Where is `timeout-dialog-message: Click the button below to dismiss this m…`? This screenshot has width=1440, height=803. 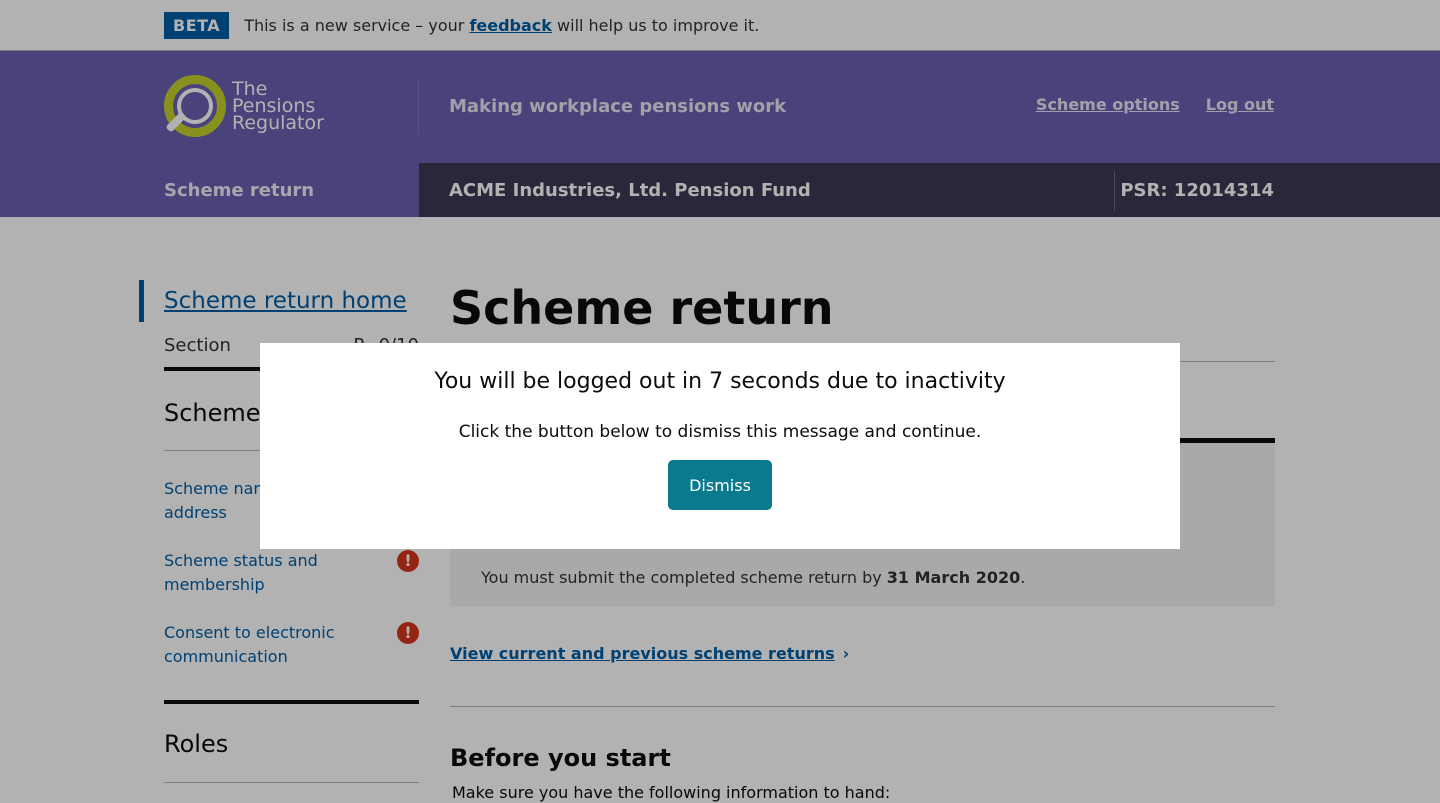 timeout-dialog-message: Click the button below to dismiss this m… is located at coordinates (720, 432).